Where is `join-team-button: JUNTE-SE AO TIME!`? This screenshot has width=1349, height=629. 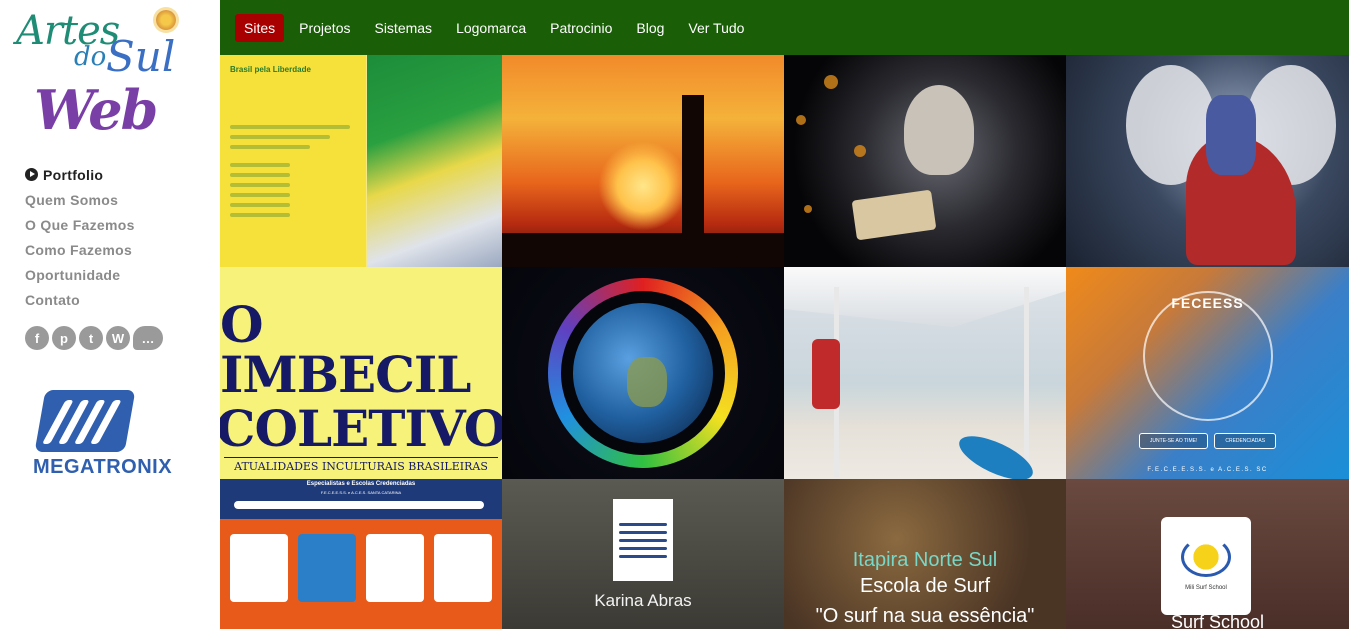 join-team-button: JUNTE-SE AO TIME! is located at coordinates (1173, 441).